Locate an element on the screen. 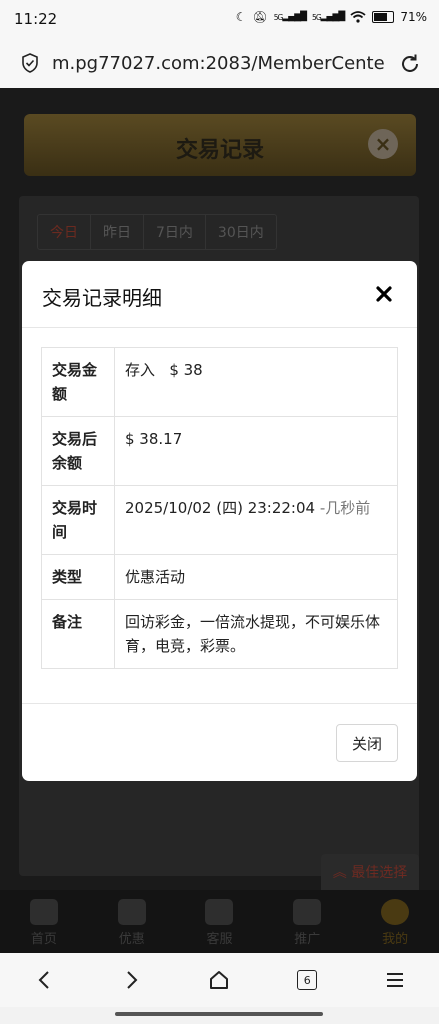 The image size is (439, 1024). nav-item-promo: 优惠 is located at coordinates (132, 921).